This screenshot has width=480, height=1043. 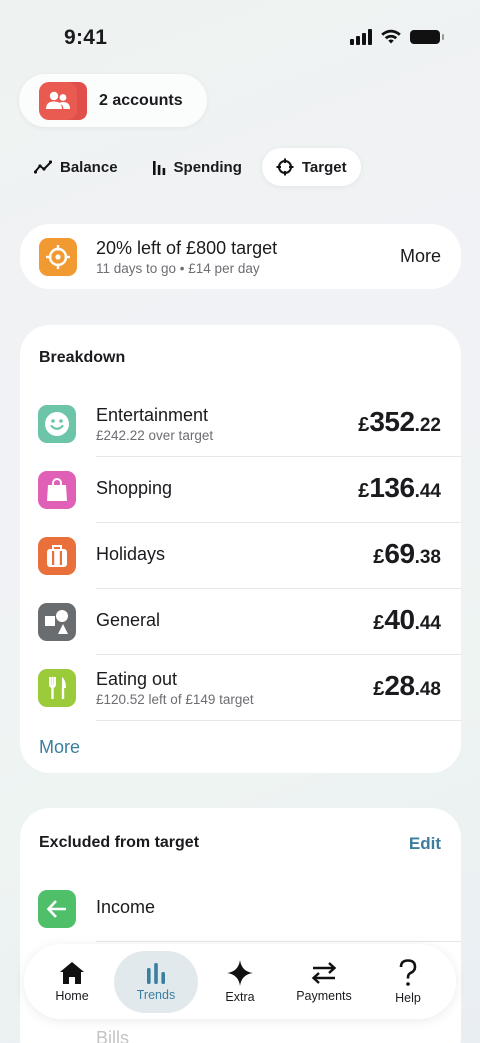 What do you see at coordinates (57, 622) in the screenshot?
I see `shapes-icon` at bounding box center [57, 622].